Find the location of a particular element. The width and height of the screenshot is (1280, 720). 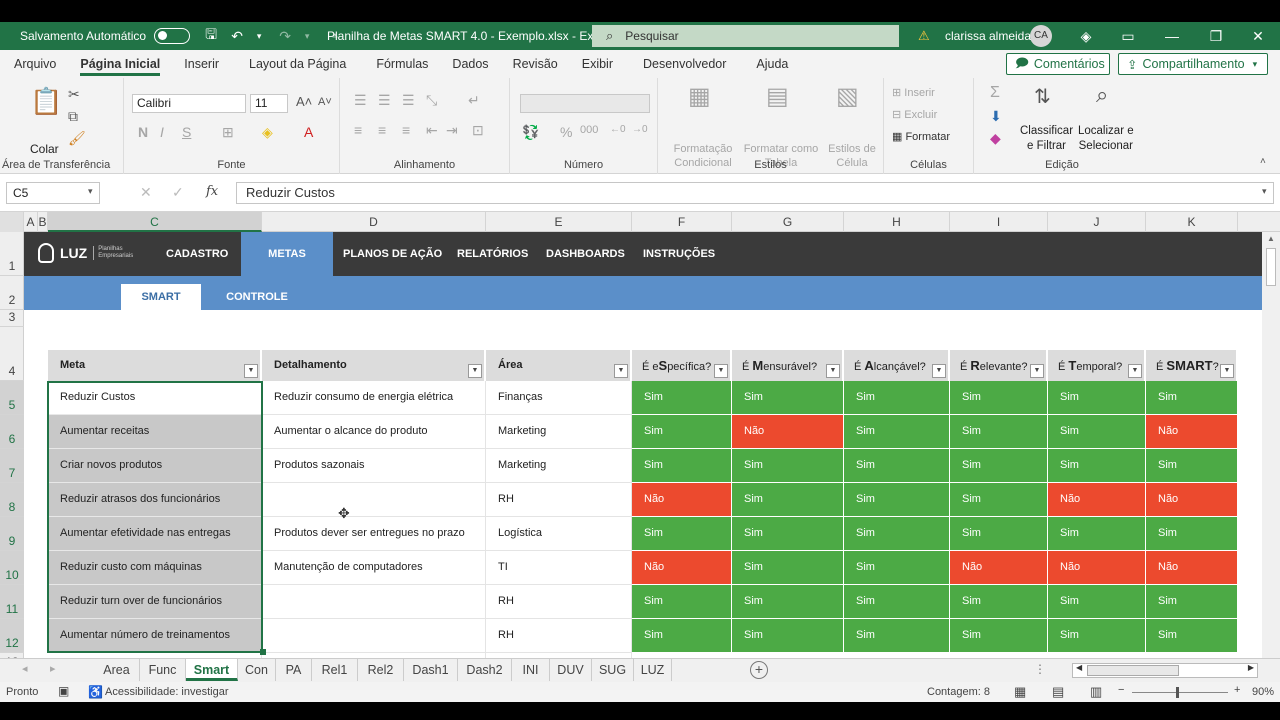

meta-cell: Reduzir atrasos dos funcionários is located at coordinates (155, 500).